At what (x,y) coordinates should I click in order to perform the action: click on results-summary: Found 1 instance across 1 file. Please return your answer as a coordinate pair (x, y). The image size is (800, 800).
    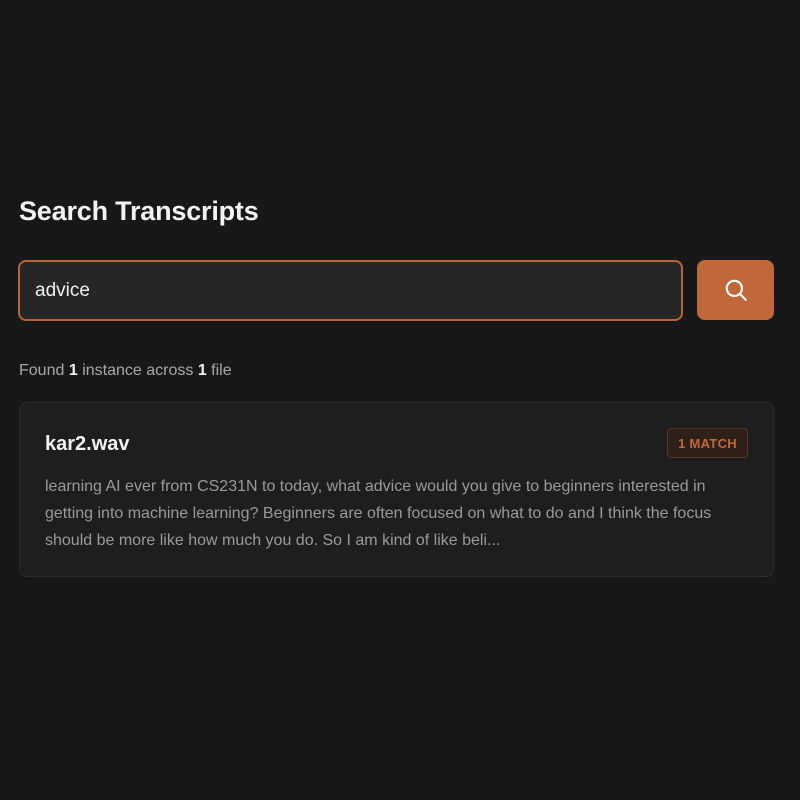
    Looking at the image, I should click on (125, 371).